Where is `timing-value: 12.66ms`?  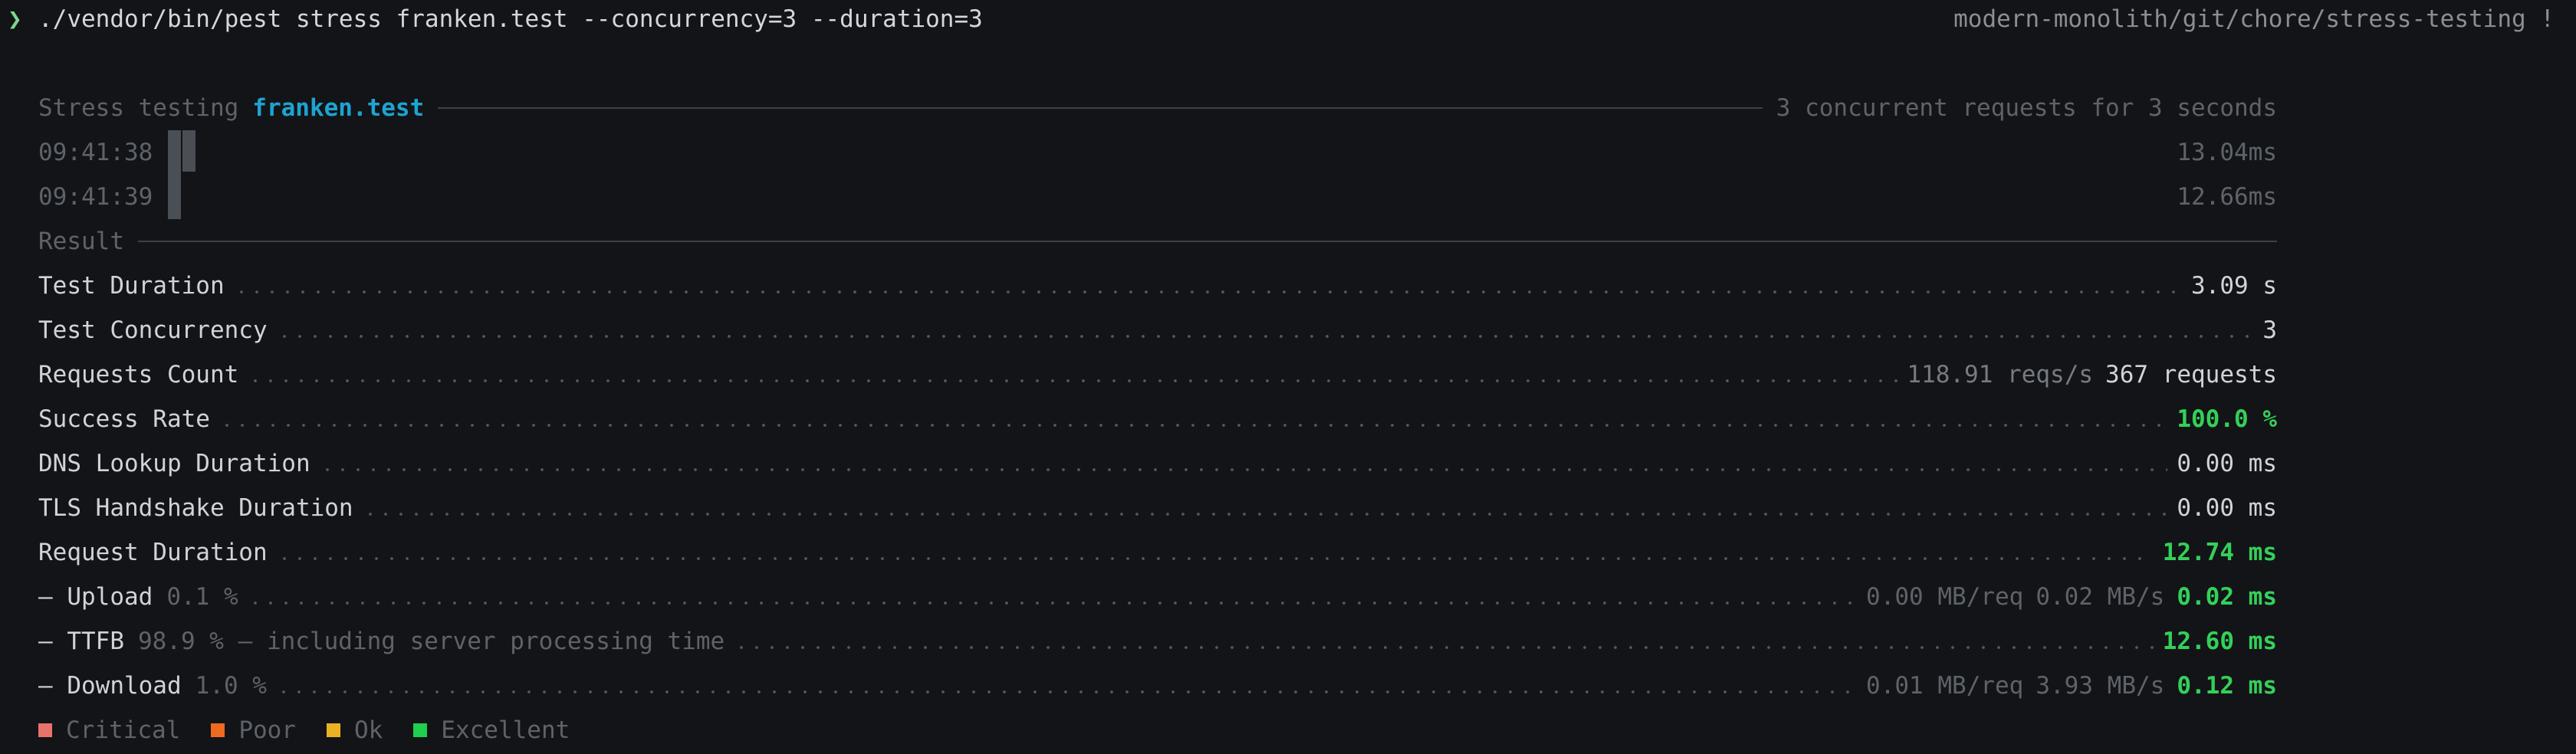 timing-value: 12.66ms is located at coordinates (2227, 197).